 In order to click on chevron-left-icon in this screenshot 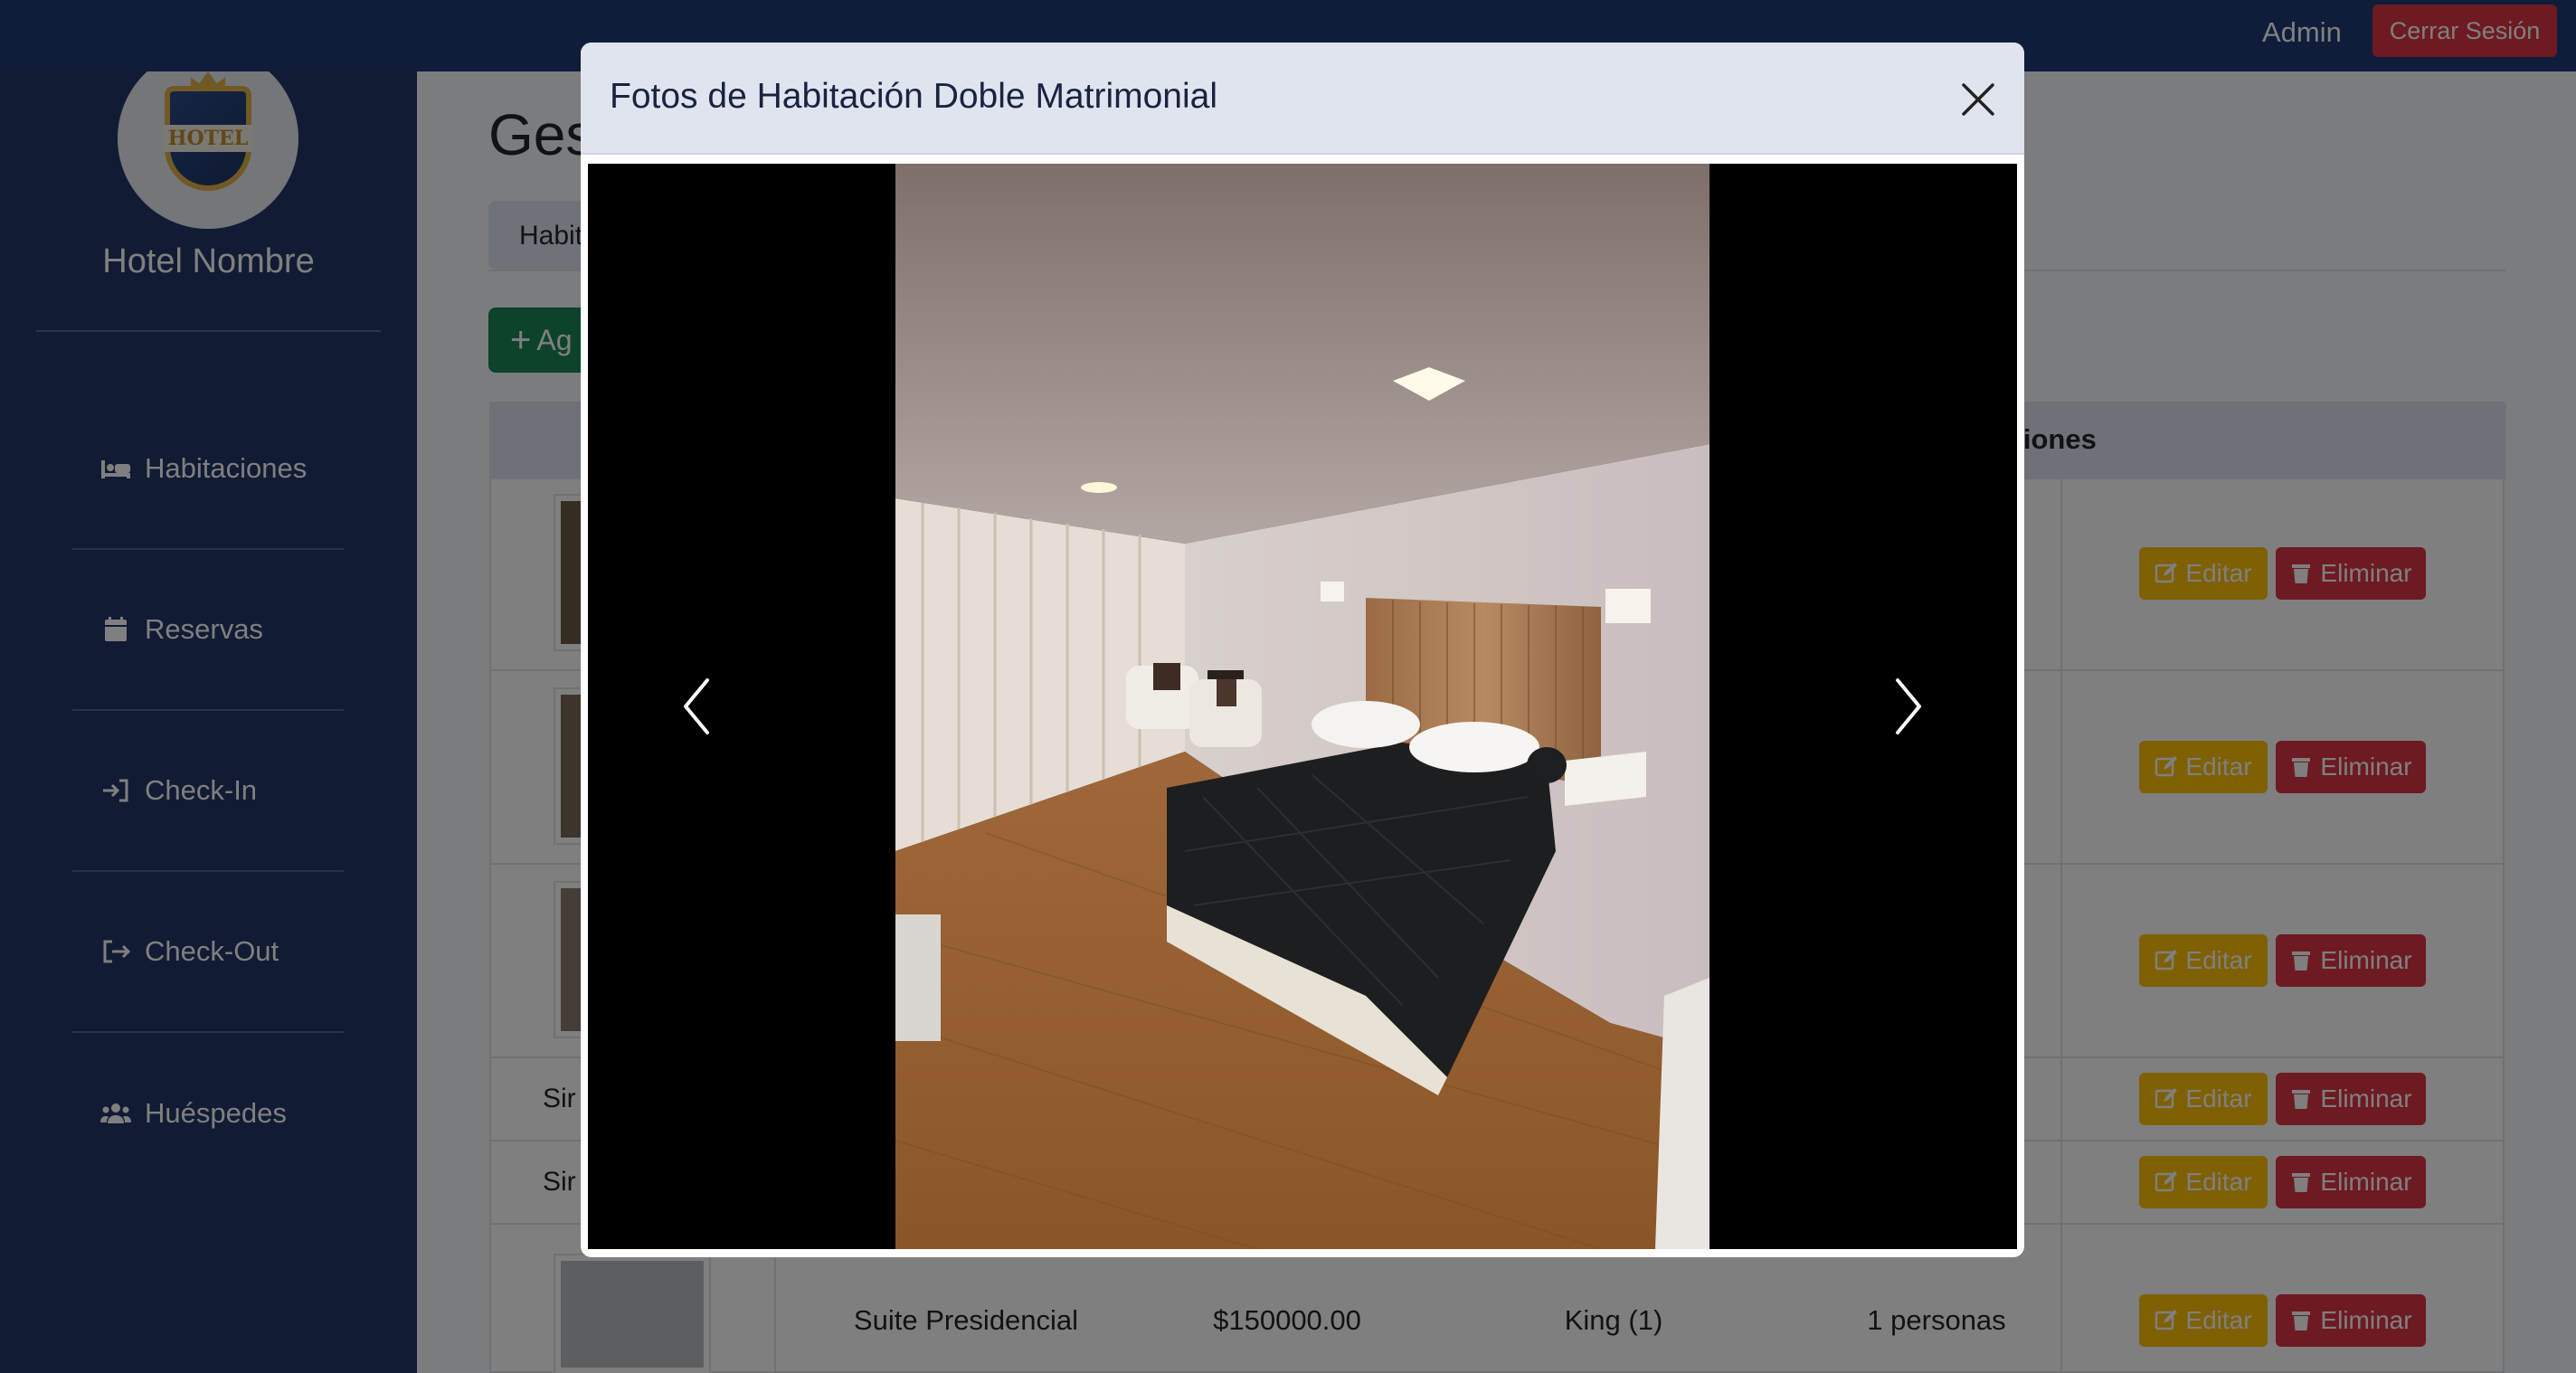, I will do `click(696, 706)`.